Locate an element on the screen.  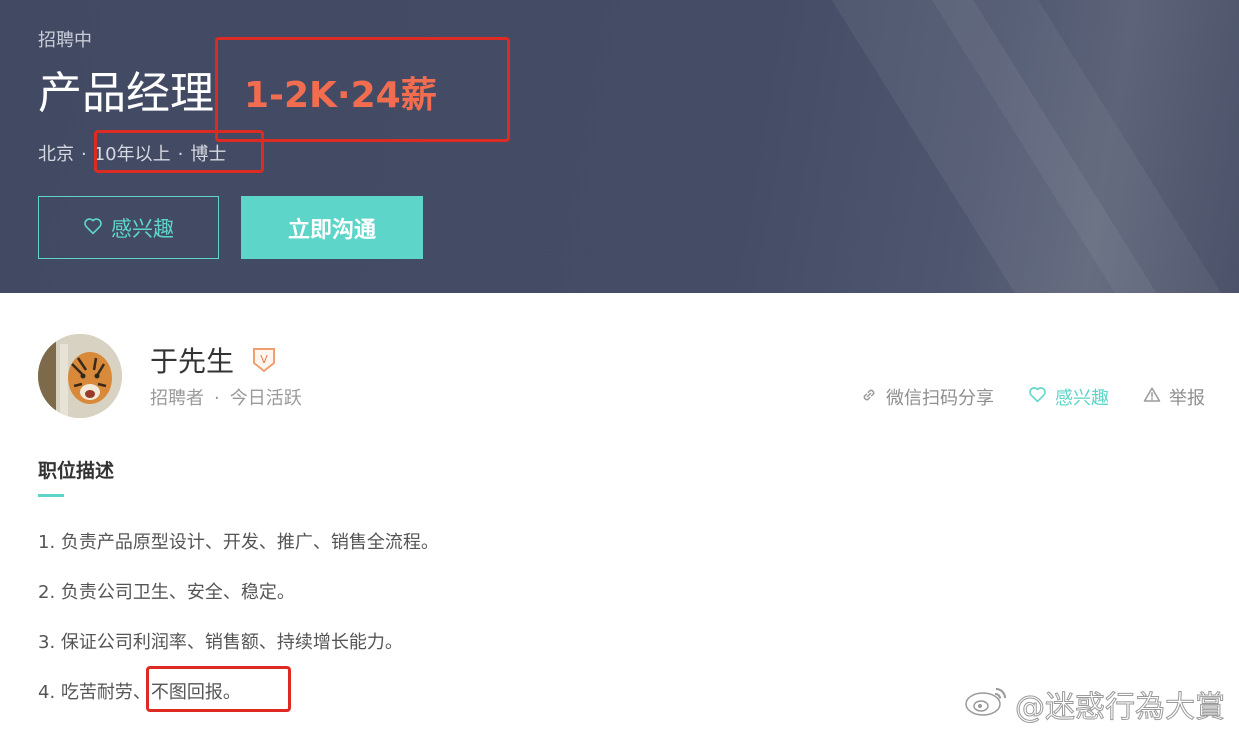
share-wechat-action: 微信扫码分享 is located at coordinates (927, 397).